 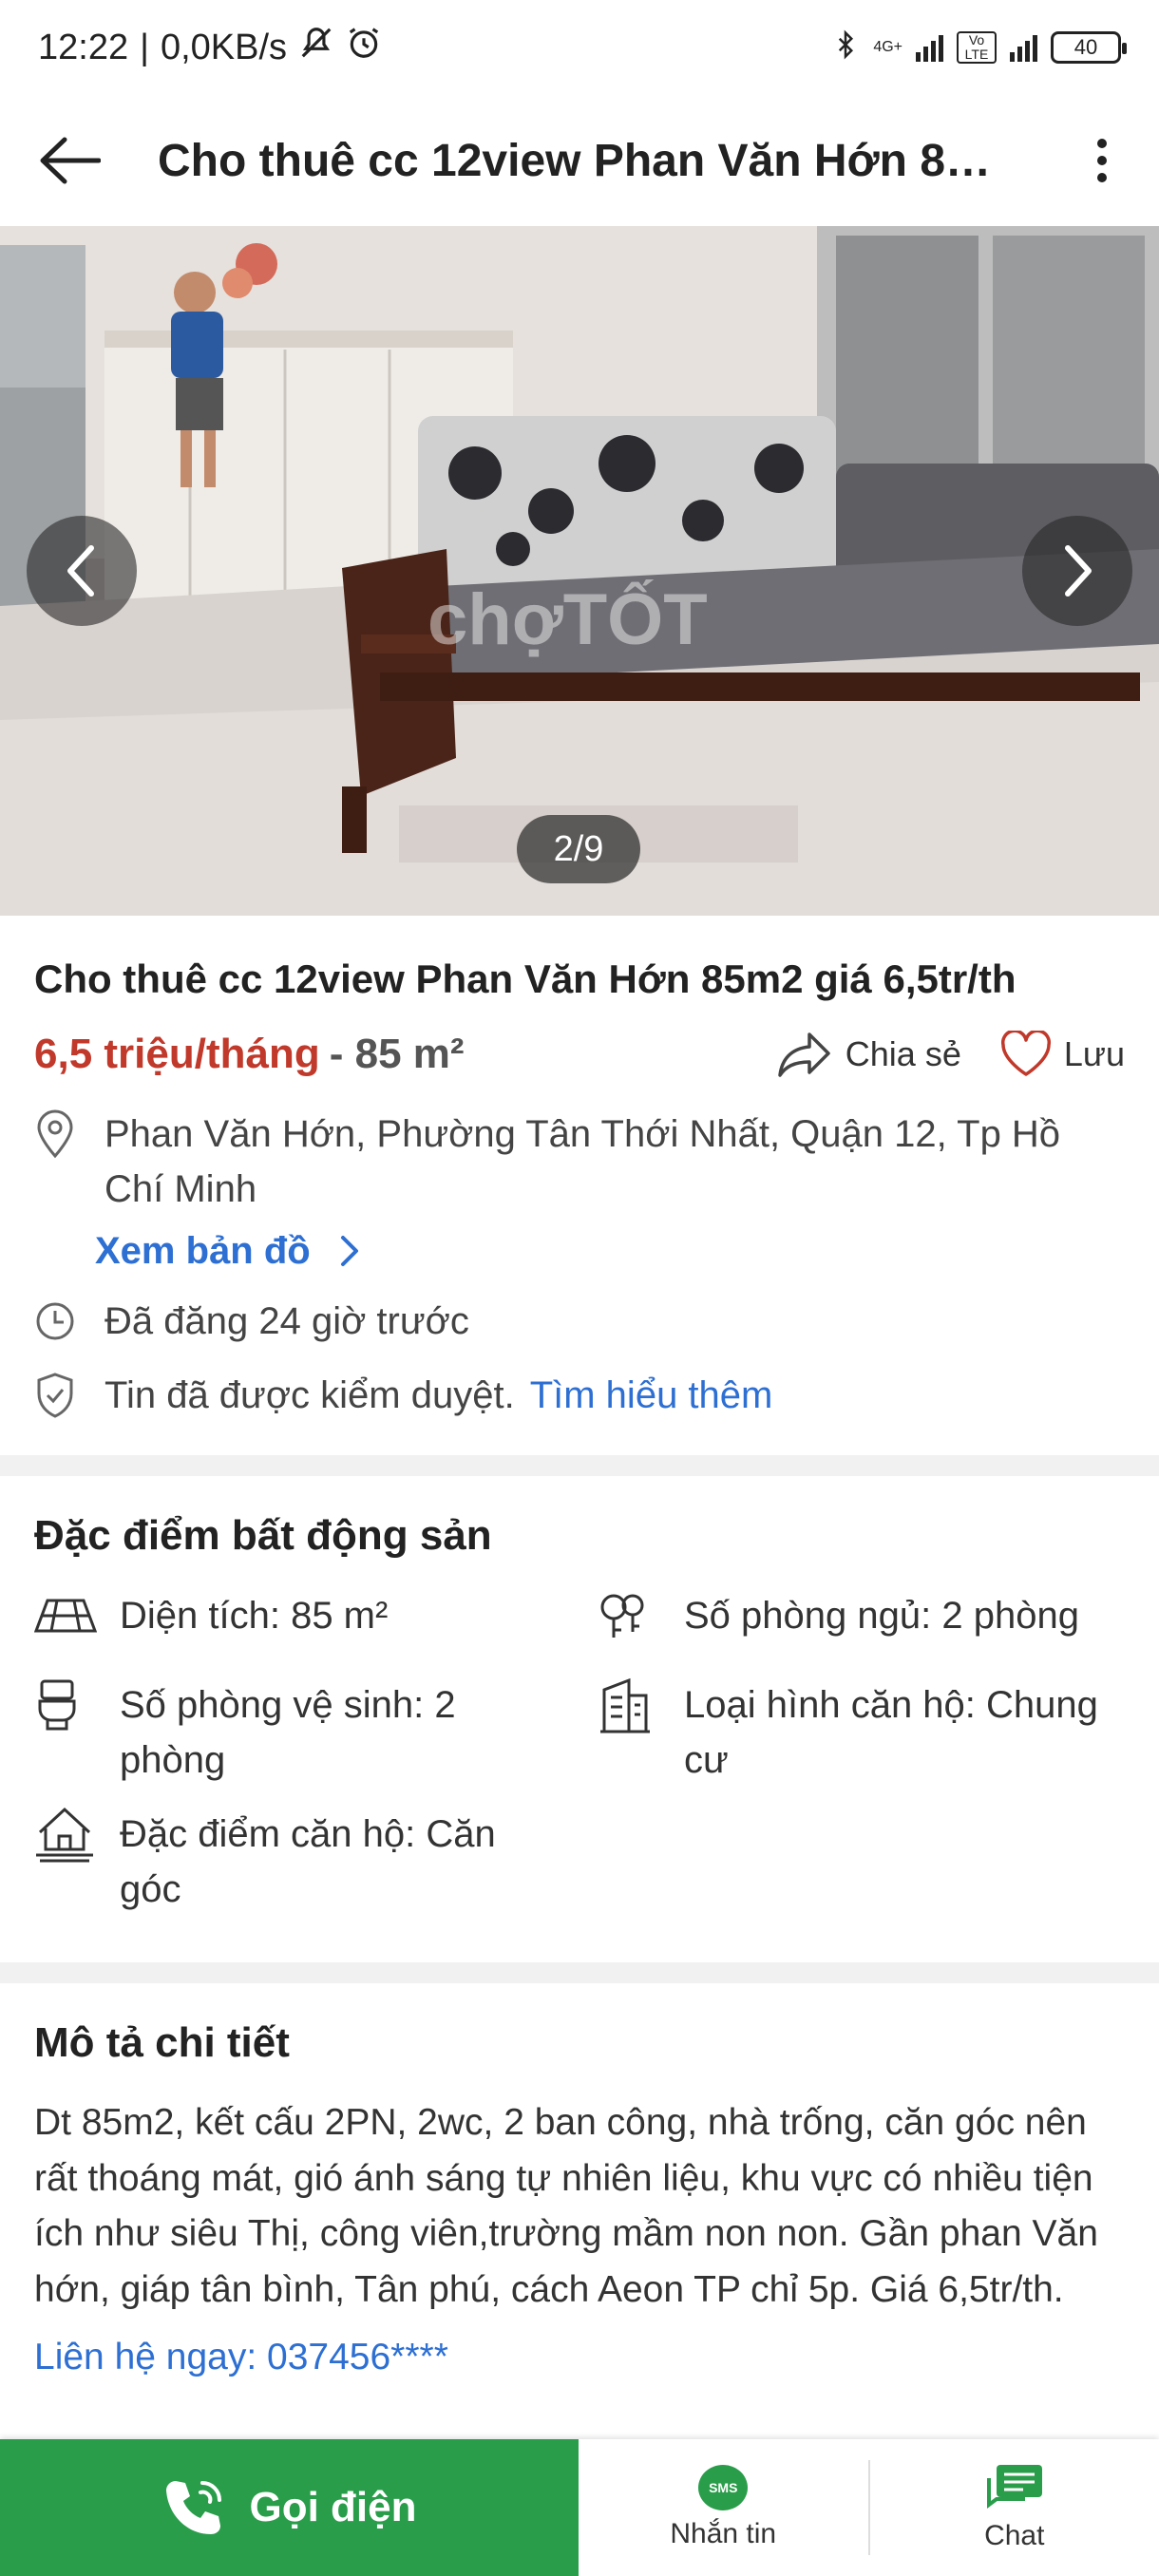 I want to click on status-time: 12:22, so click(x=83, y=47).